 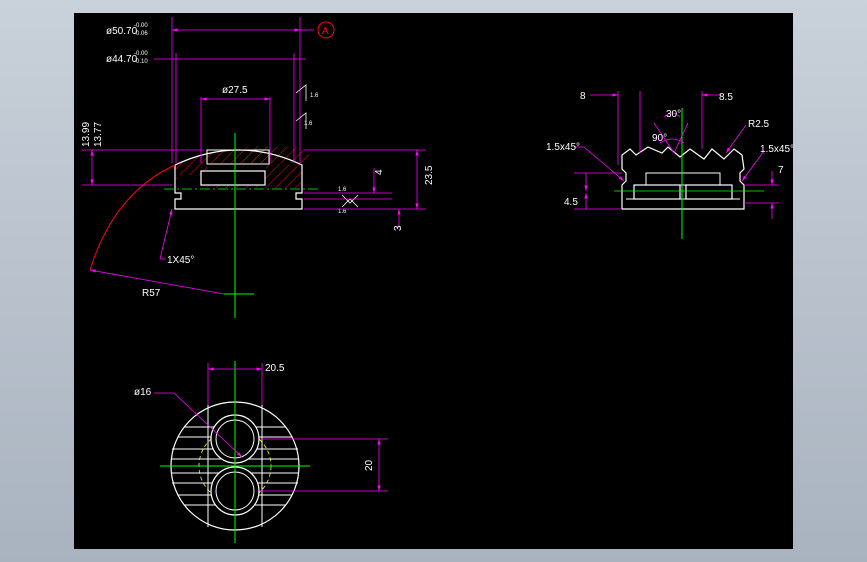 What do you see at coordinates (98, 134) in the screenshot?
I see `dim-h2: 13.77` at bounding box center [98, 134].